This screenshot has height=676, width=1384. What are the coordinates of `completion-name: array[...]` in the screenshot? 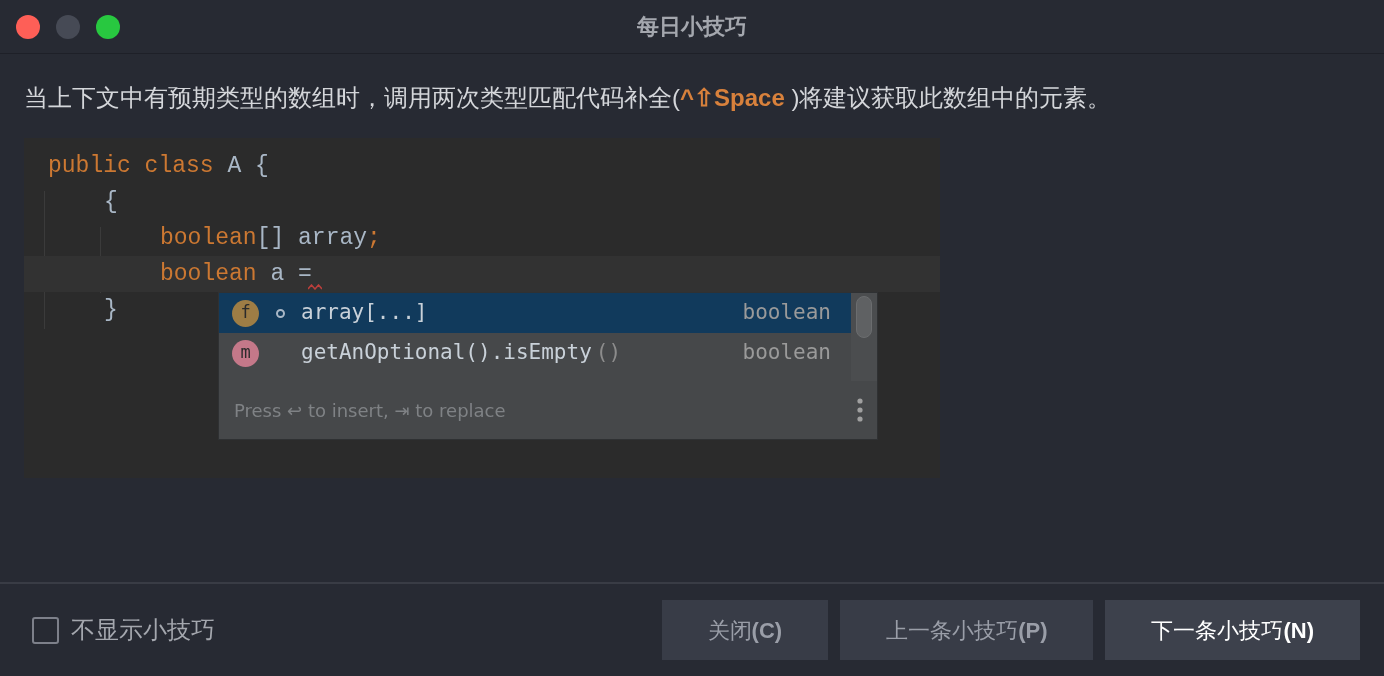 It's located at (364, 313).